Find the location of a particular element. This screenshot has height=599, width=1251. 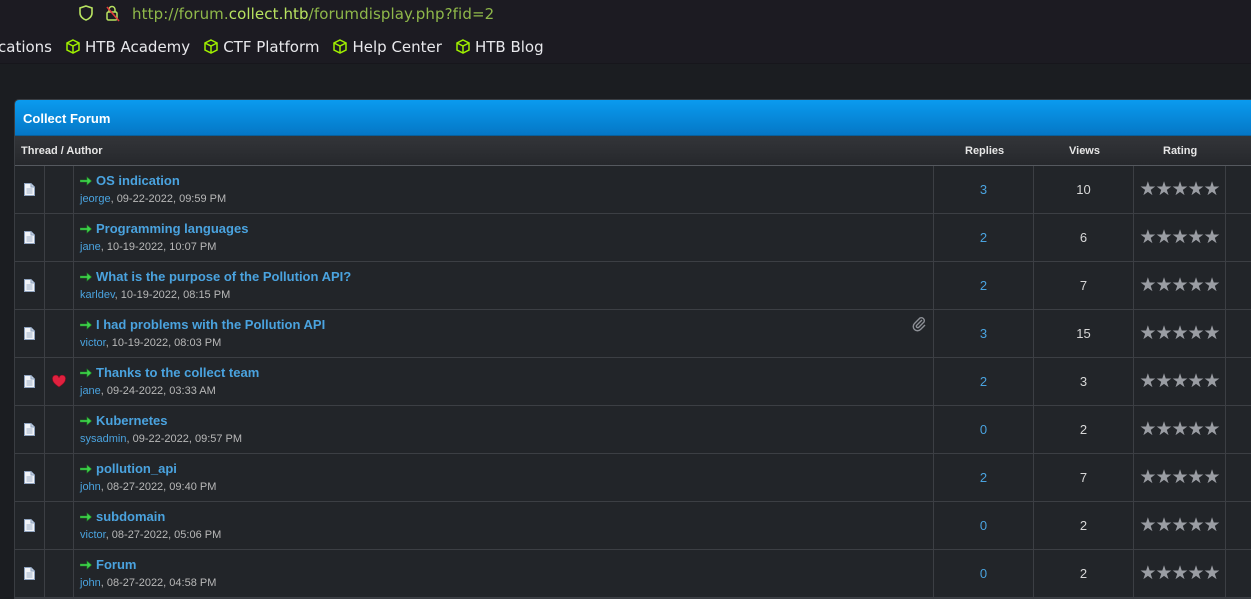

thread-author-link: sysadmin is located at coordinates (103, 439).